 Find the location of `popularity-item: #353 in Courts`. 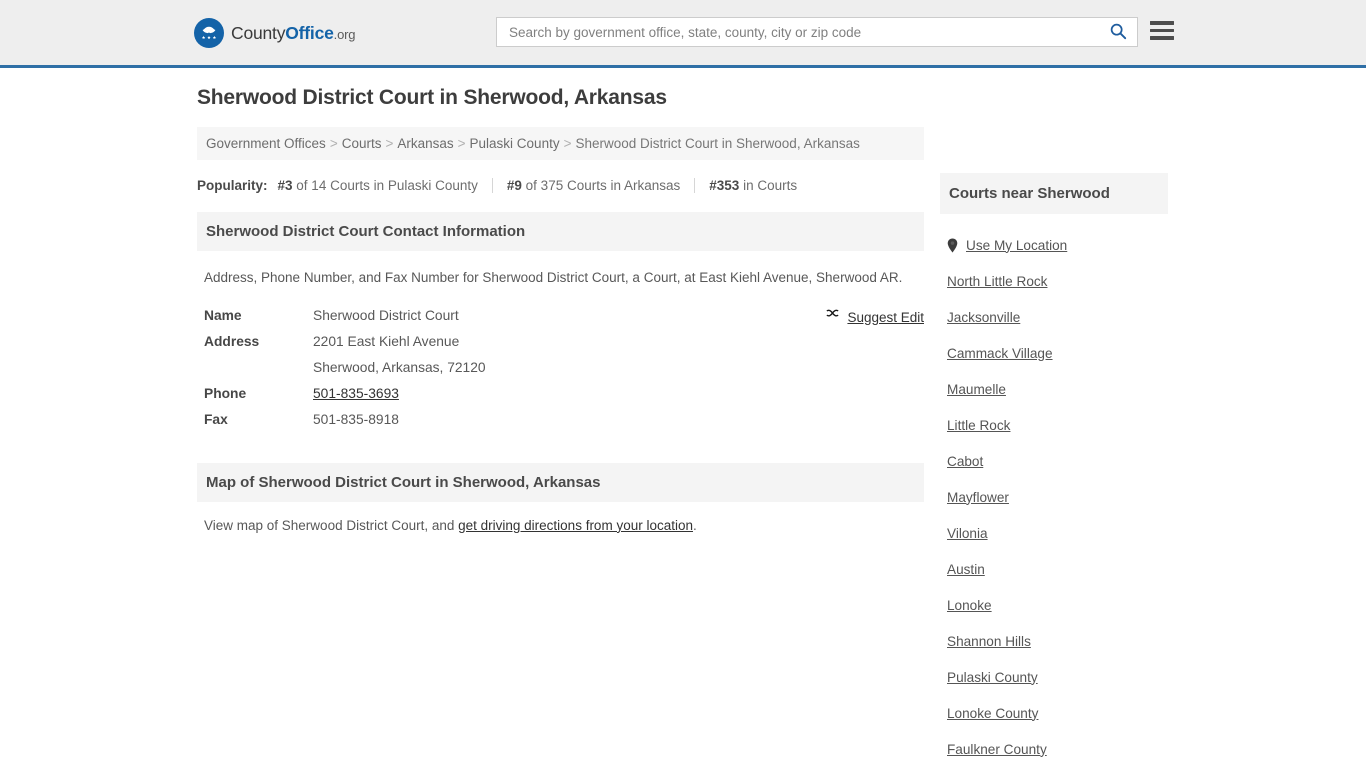

popularity-item: #353 in Courts is located at coordinates (753, 185).